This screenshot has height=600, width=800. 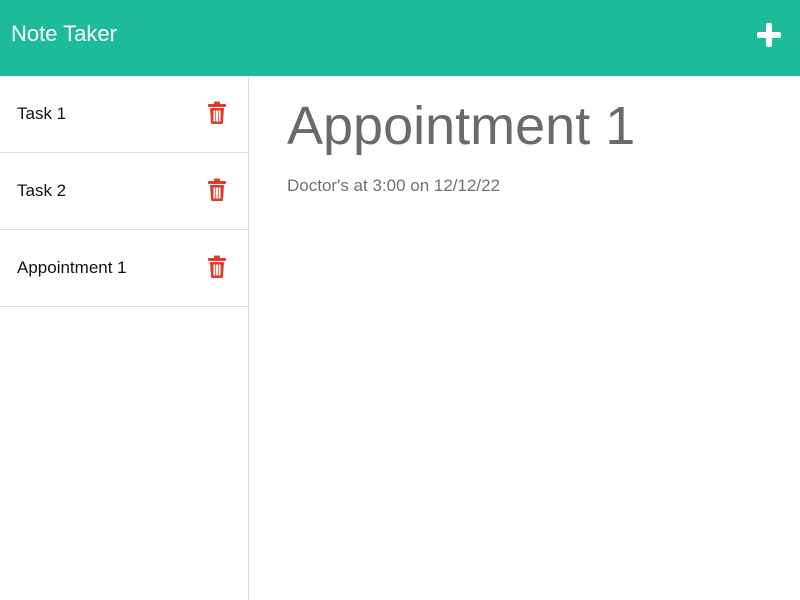 What do you see at coordinates (461, 126) in the screenshot?
I see `note-title-field: Appointment 1` at bounding box center [461, 126].